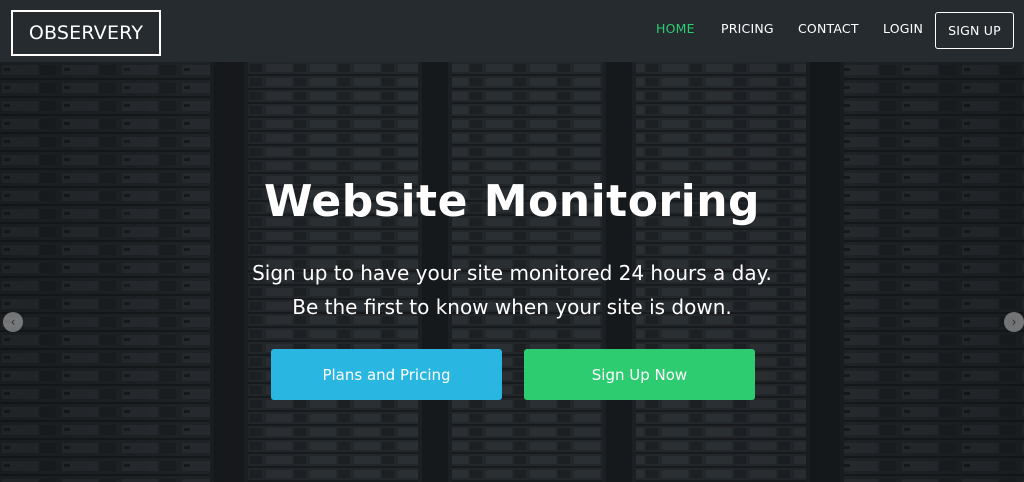 This screenshot has height=482, width=1024. What do you see at coordinates (86, 33) in the screenshot?
I see `brand-logo: OBSERVERY` at bounding box center [86, 33].